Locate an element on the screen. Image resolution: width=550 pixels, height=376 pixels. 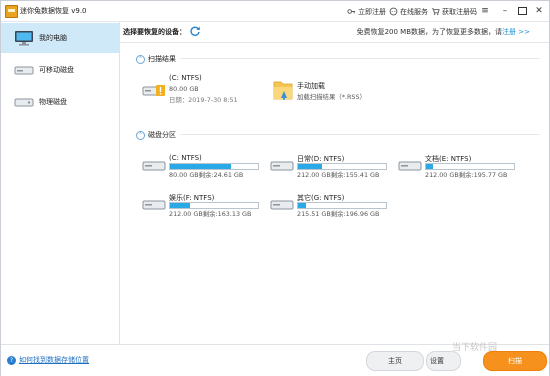
home-button: 主页 is located at coordinates (395, 361).